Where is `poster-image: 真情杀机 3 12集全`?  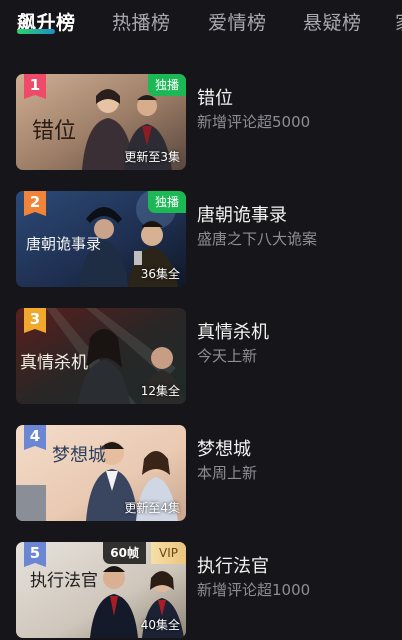 poster-image: 真情杀机 3 12集全 is located at coordinates (101, 356).